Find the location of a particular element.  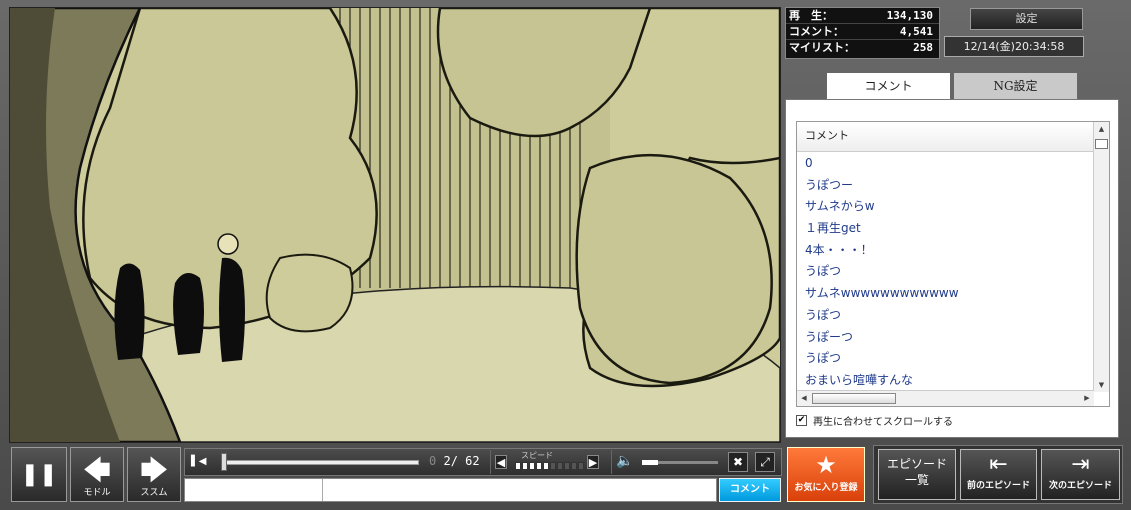

pause-icon: ❚❚ is located at coordinates (39, 474).